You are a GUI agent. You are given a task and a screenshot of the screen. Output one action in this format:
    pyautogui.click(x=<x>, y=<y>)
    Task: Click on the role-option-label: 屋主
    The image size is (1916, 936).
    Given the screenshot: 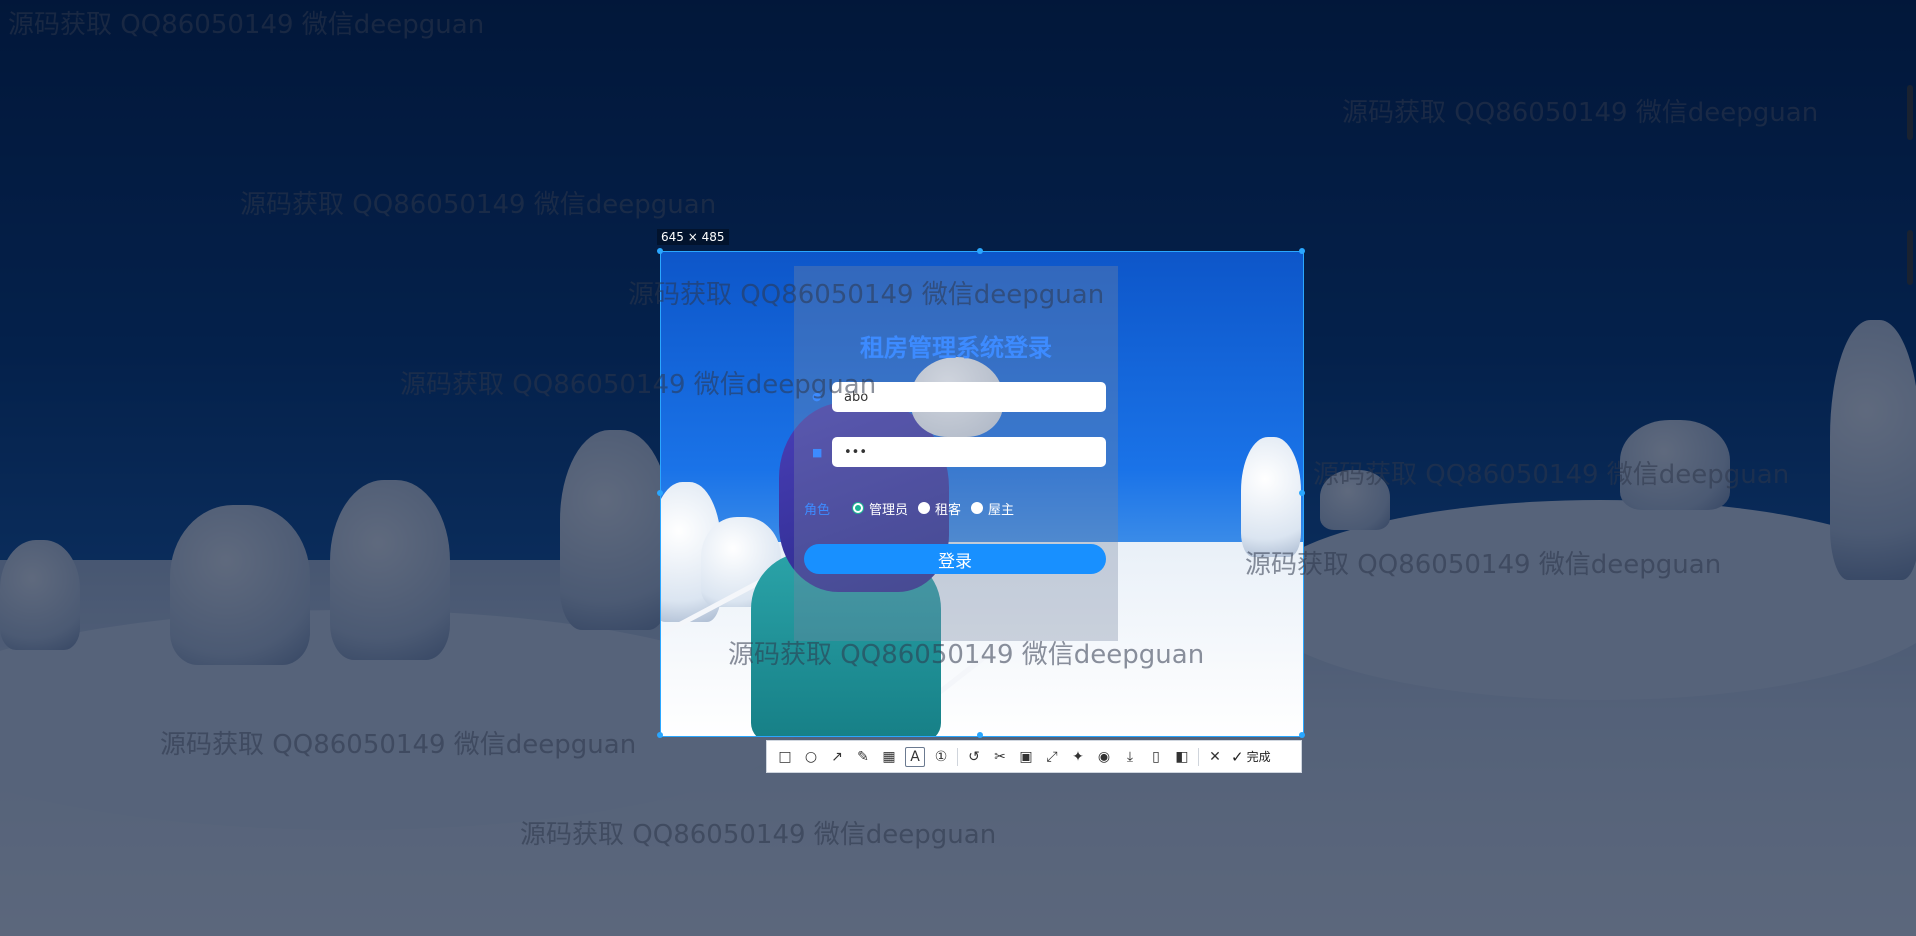 What is the action you would take?
    pyautogui.click(x=1001, y=510)
    